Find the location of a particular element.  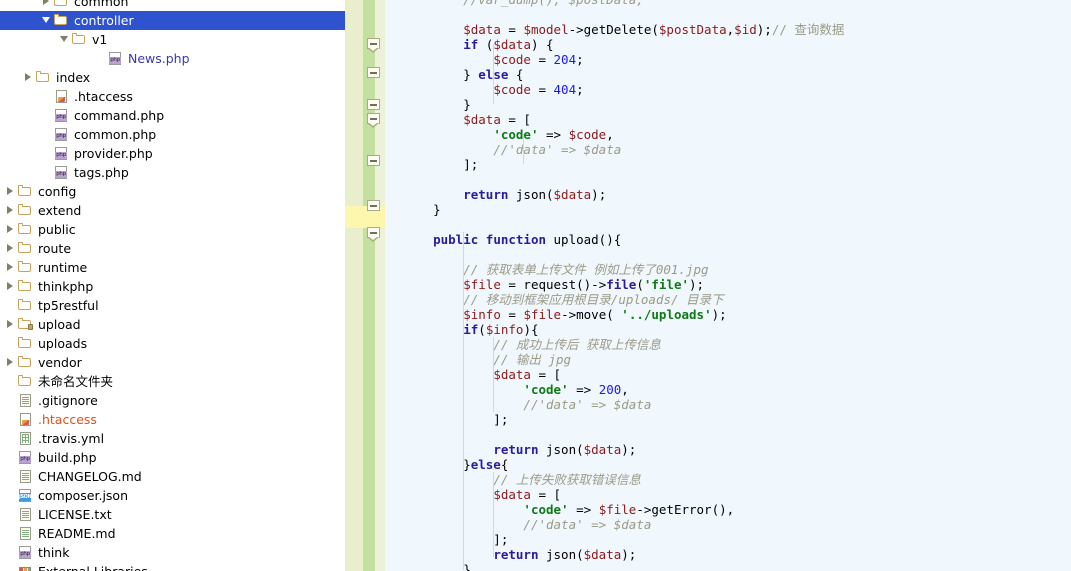

tree-item-tp5restful: tp5restful is located at coordinates (172, 305).